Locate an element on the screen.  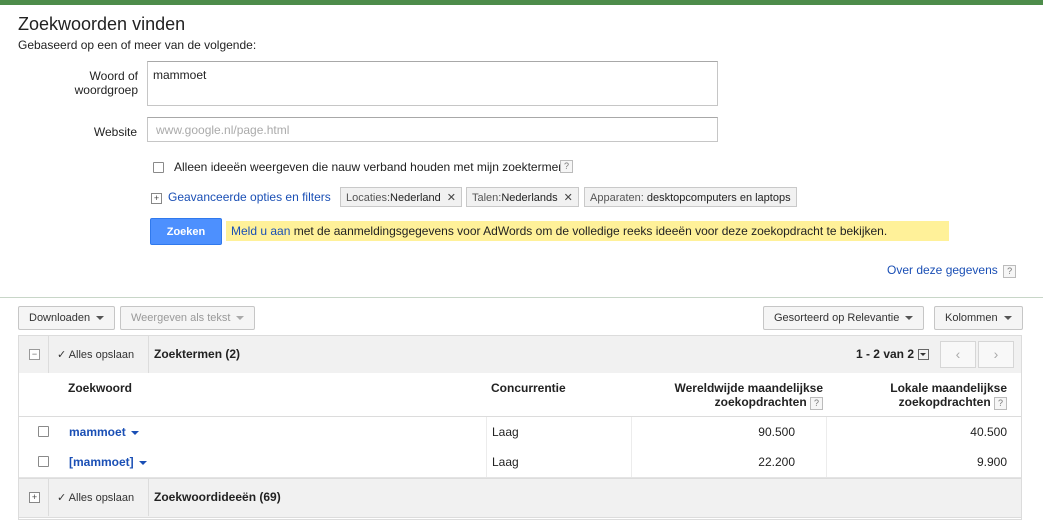
page-dropdown-icon is located at coordinates (923, 355).